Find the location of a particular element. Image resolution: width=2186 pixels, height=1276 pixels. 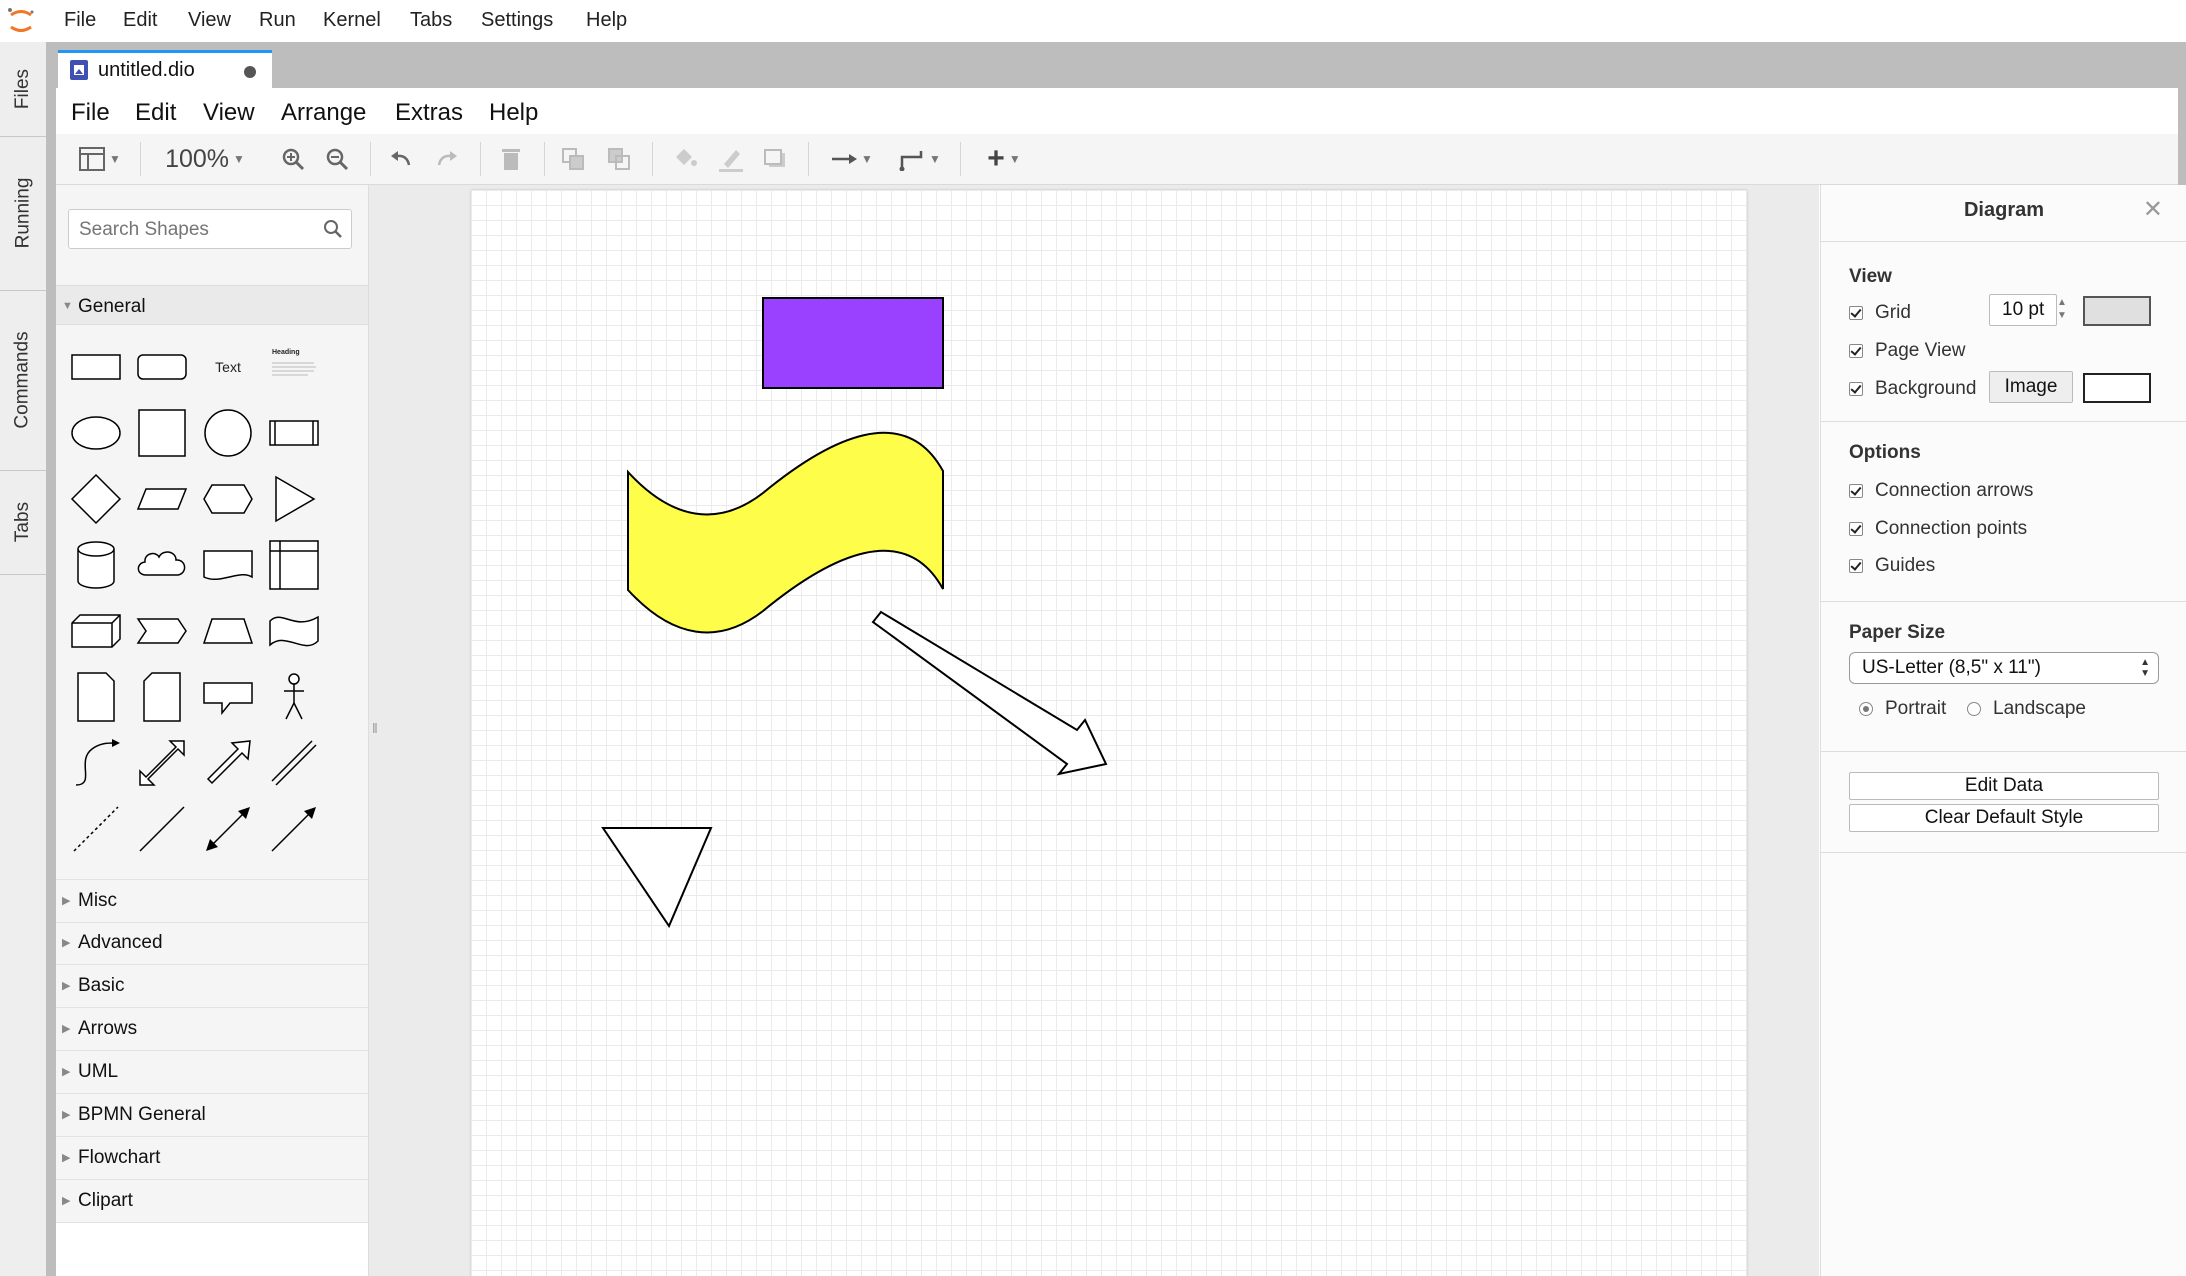

unsaved-dot-icon is located at coordinates (250, 72).